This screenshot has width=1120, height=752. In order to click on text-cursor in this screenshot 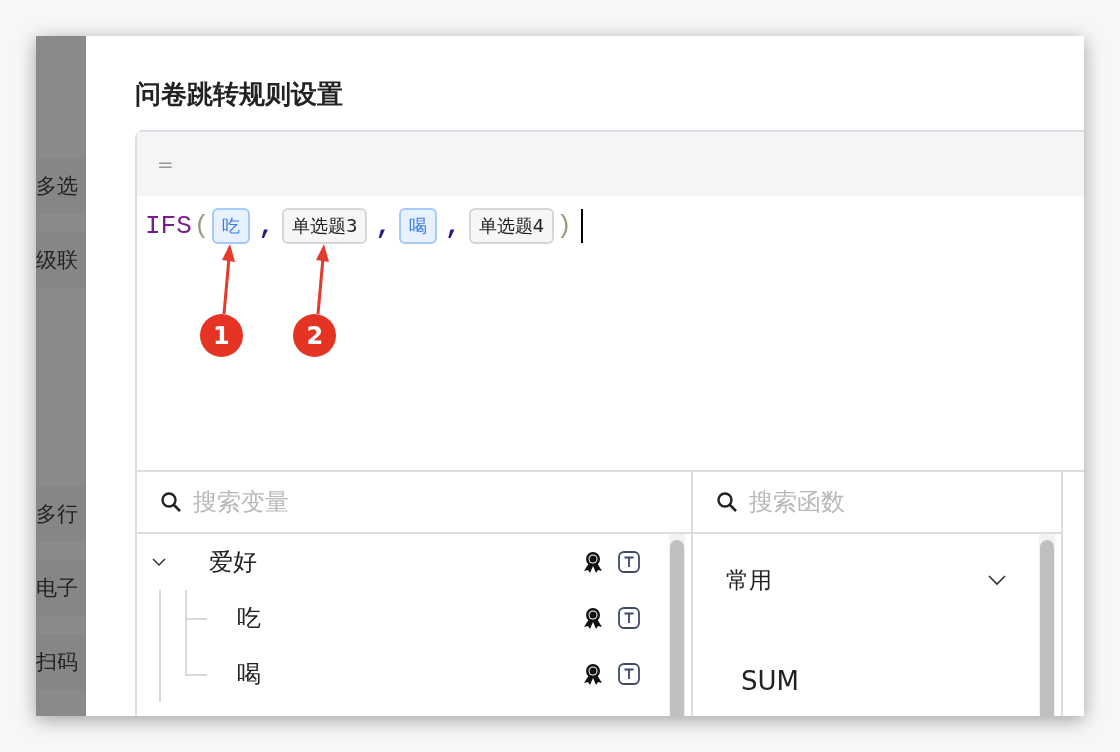, I will do `click(581, 226)`.